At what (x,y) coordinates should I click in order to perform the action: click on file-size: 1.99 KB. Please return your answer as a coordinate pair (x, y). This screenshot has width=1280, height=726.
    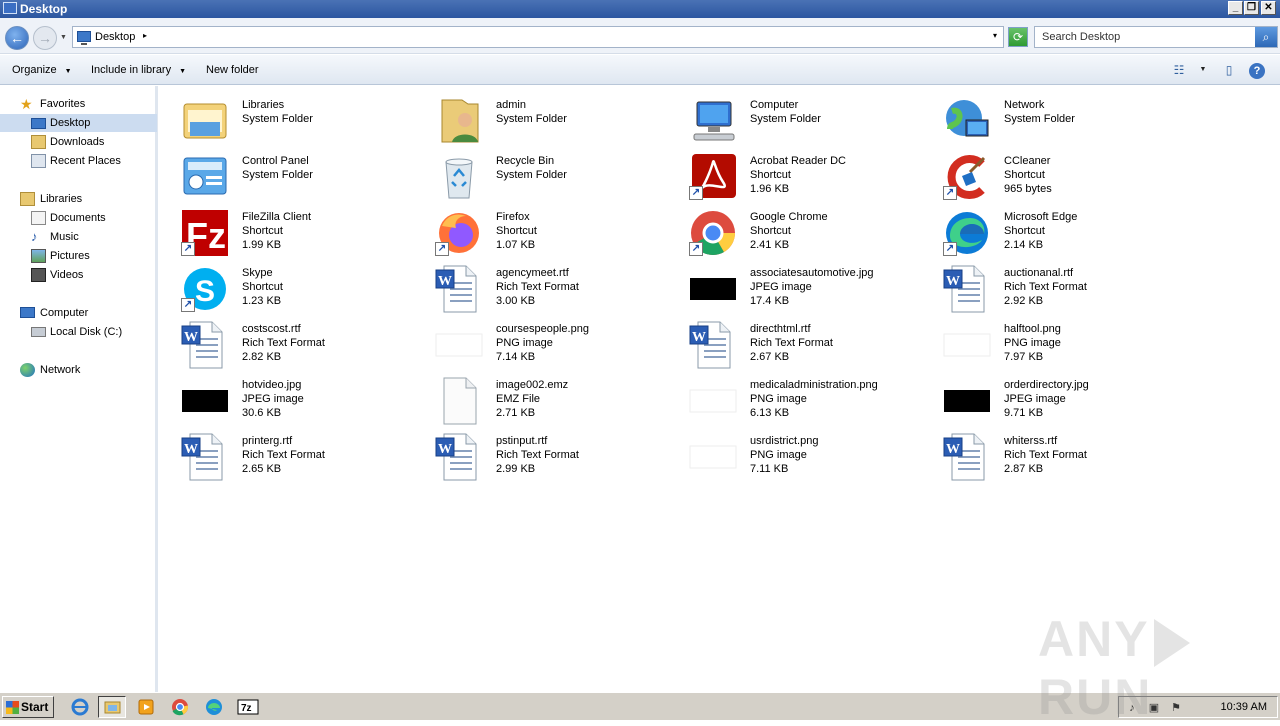
    Looking at the image, I should click on (262, 245).